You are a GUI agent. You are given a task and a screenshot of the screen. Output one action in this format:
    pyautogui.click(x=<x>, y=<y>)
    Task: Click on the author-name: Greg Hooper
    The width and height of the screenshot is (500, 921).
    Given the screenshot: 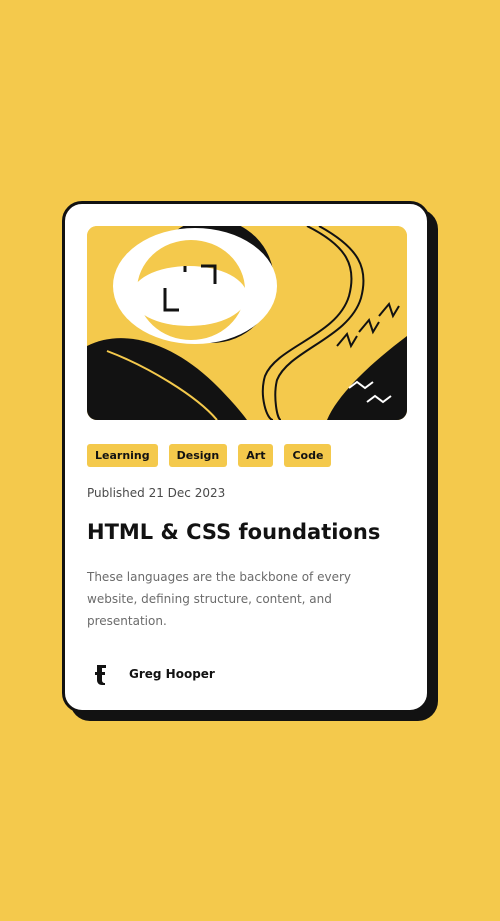 What is the action you would take?
    pyautogui.click(x=172, y=674)
    